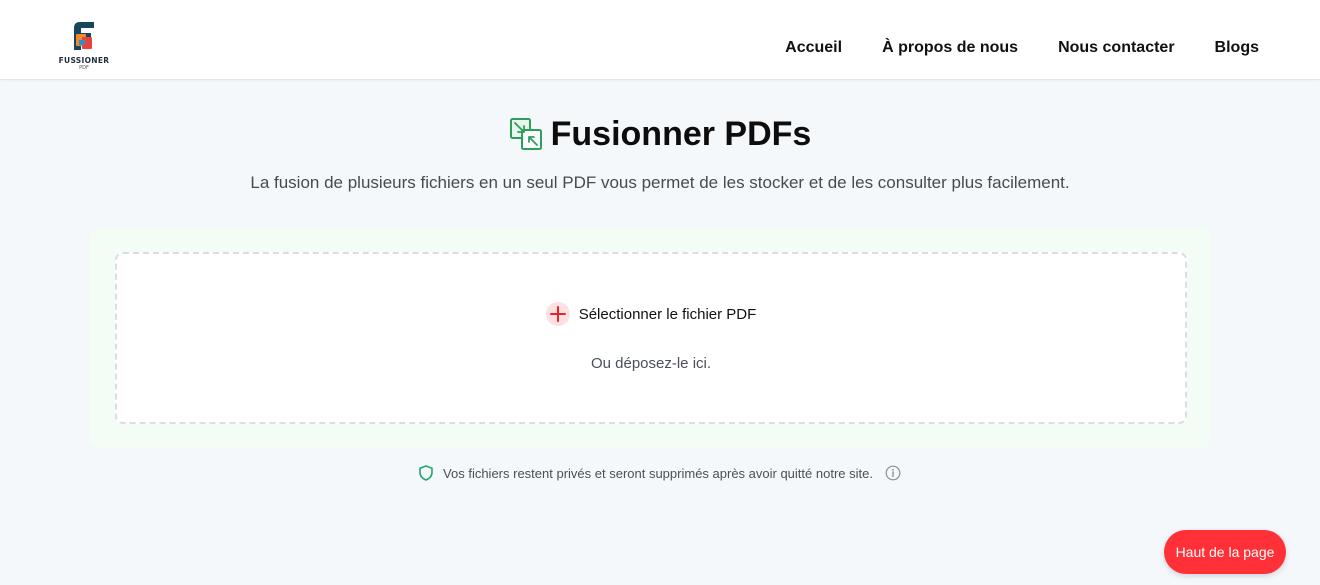 The width and height of the screenshot is (1320, 585). Describe the element at coordinates (681, 134) in the screenshot. I see `page-title: Fusionner PDFs` at that location.